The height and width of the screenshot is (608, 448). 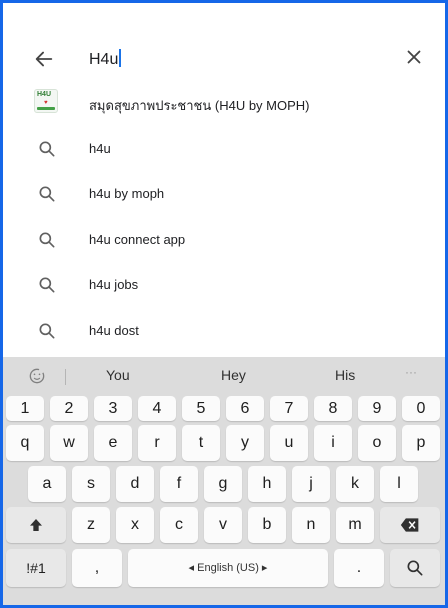 I want to click on key-6: 6, so click(x=245, y=408).